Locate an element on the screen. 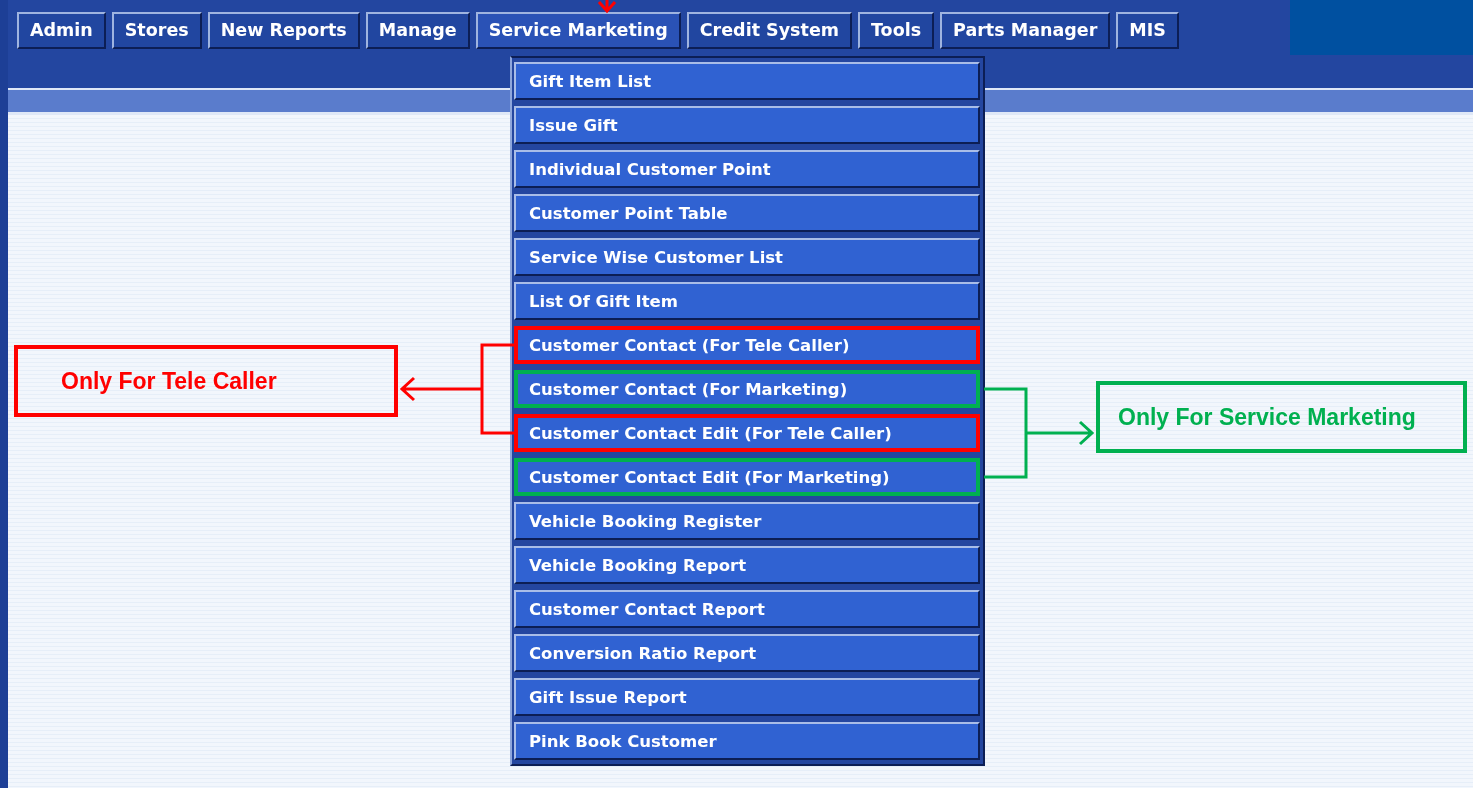 The height and width of the screenshot is (788, 1473). menu-tab: MIS is located at coordinates (1147, 30).